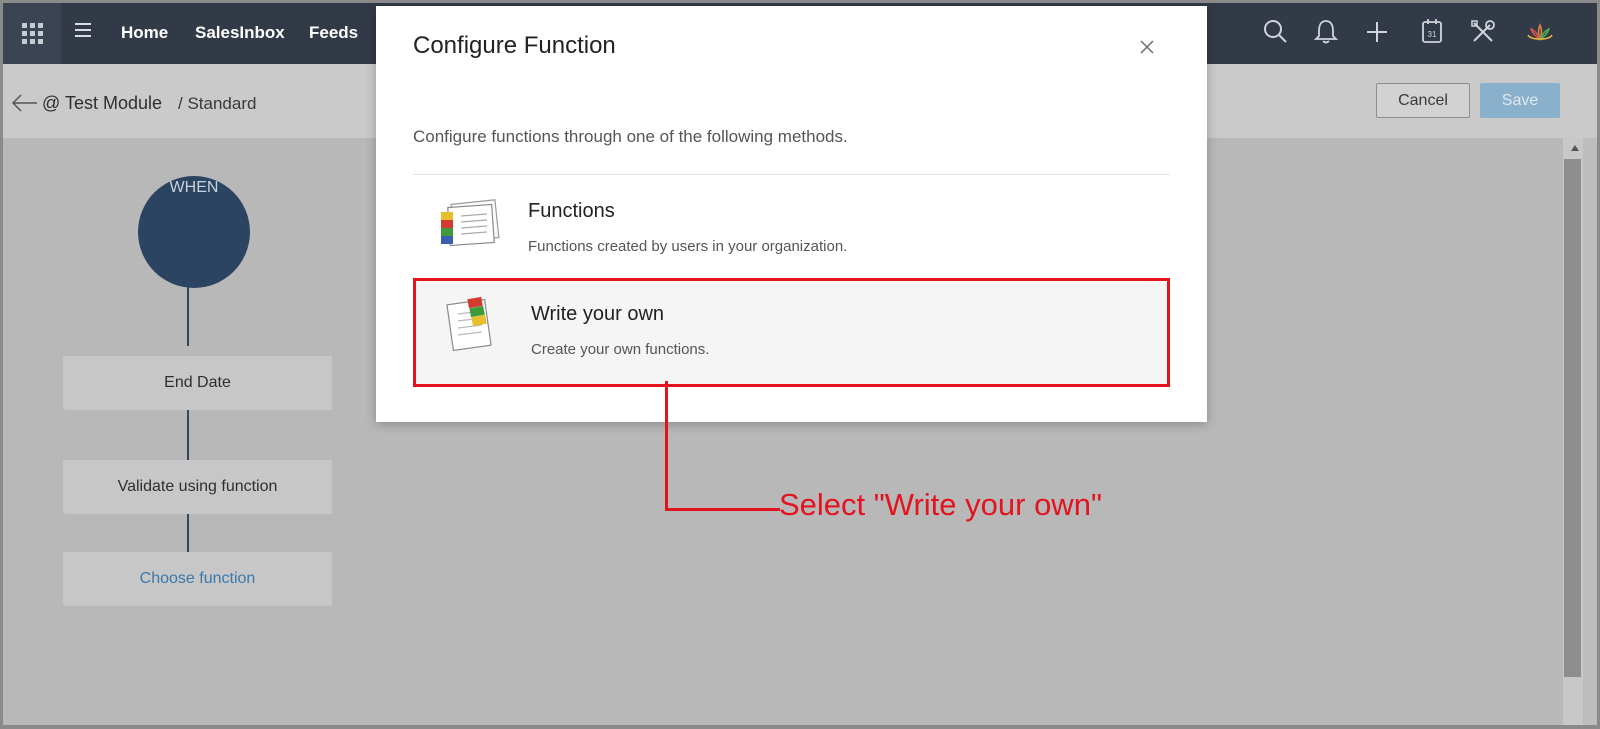 The width and height of the screenshot is (1600, 729). I want to click on functions-library-icon, so click(469, 224).